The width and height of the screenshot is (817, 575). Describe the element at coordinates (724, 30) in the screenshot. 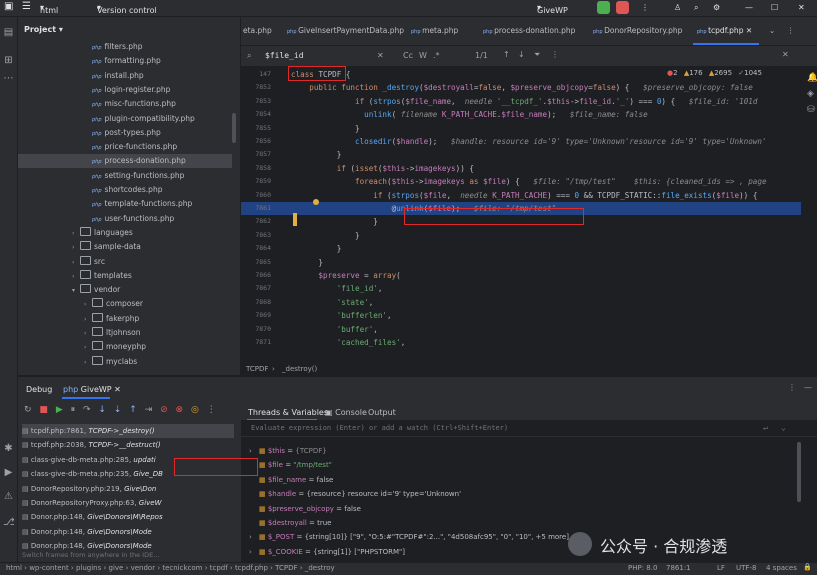

I see `editor-tab: php tcpdf.php ✕` at that location.